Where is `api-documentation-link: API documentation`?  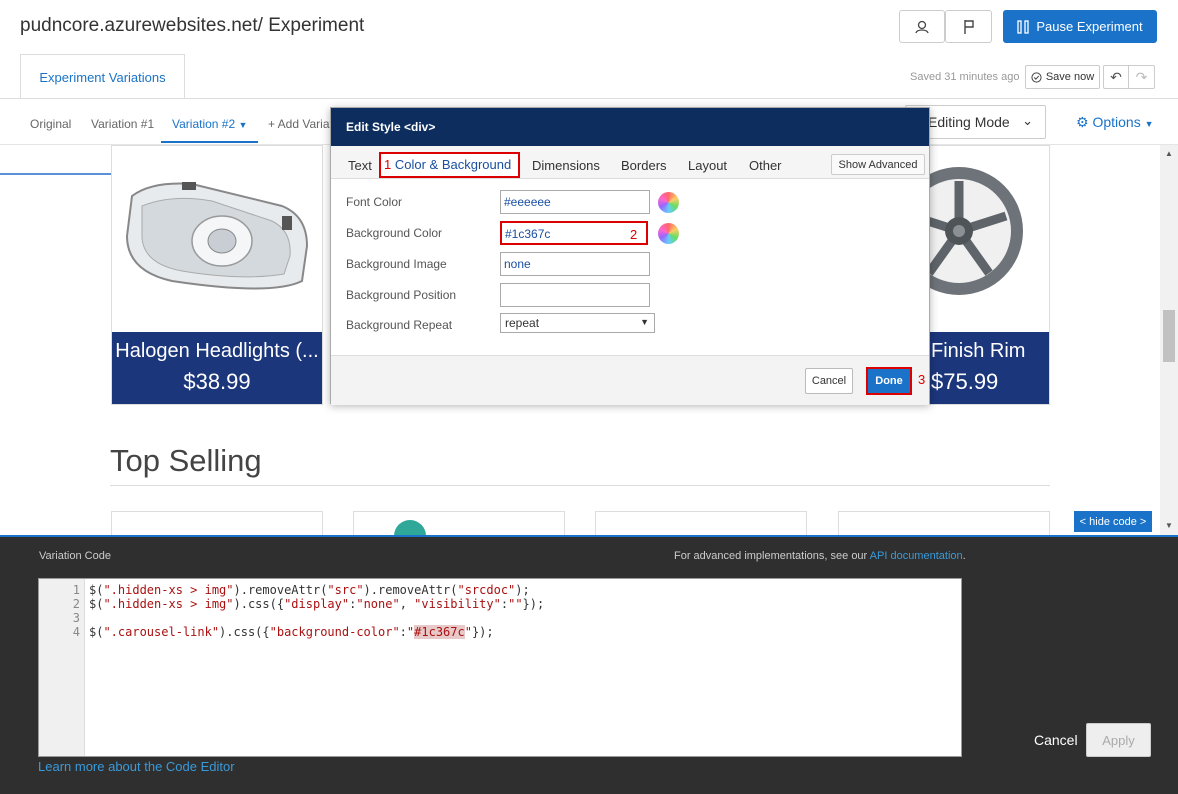
api-documentation-link: API documentation is located at coordinates (916, 556).